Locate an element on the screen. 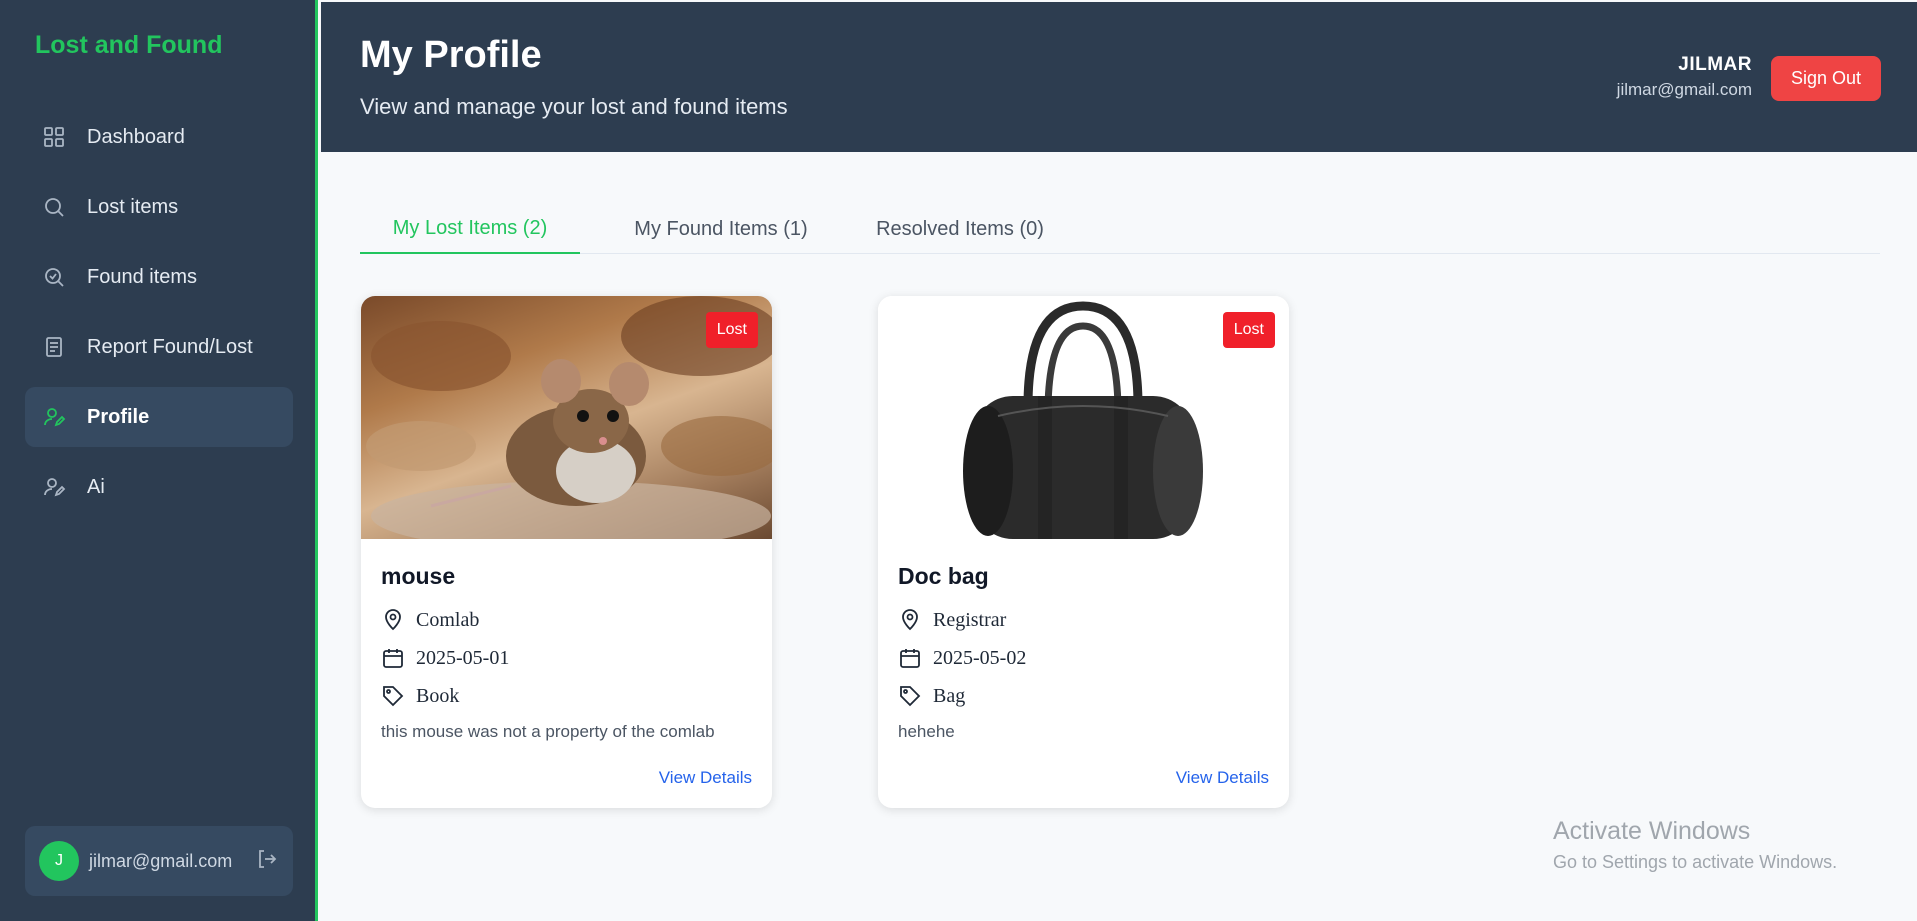  sidebar-item-label: Profile is located at coordinates (118, 416).